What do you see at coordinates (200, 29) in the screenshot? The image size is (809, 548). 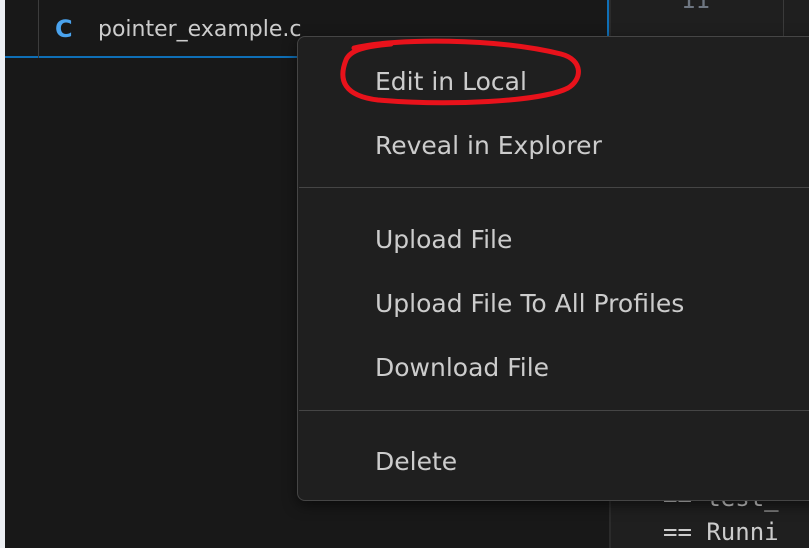 I see `file-name-label: pointer_example.c` at bounding box center [200, 29].